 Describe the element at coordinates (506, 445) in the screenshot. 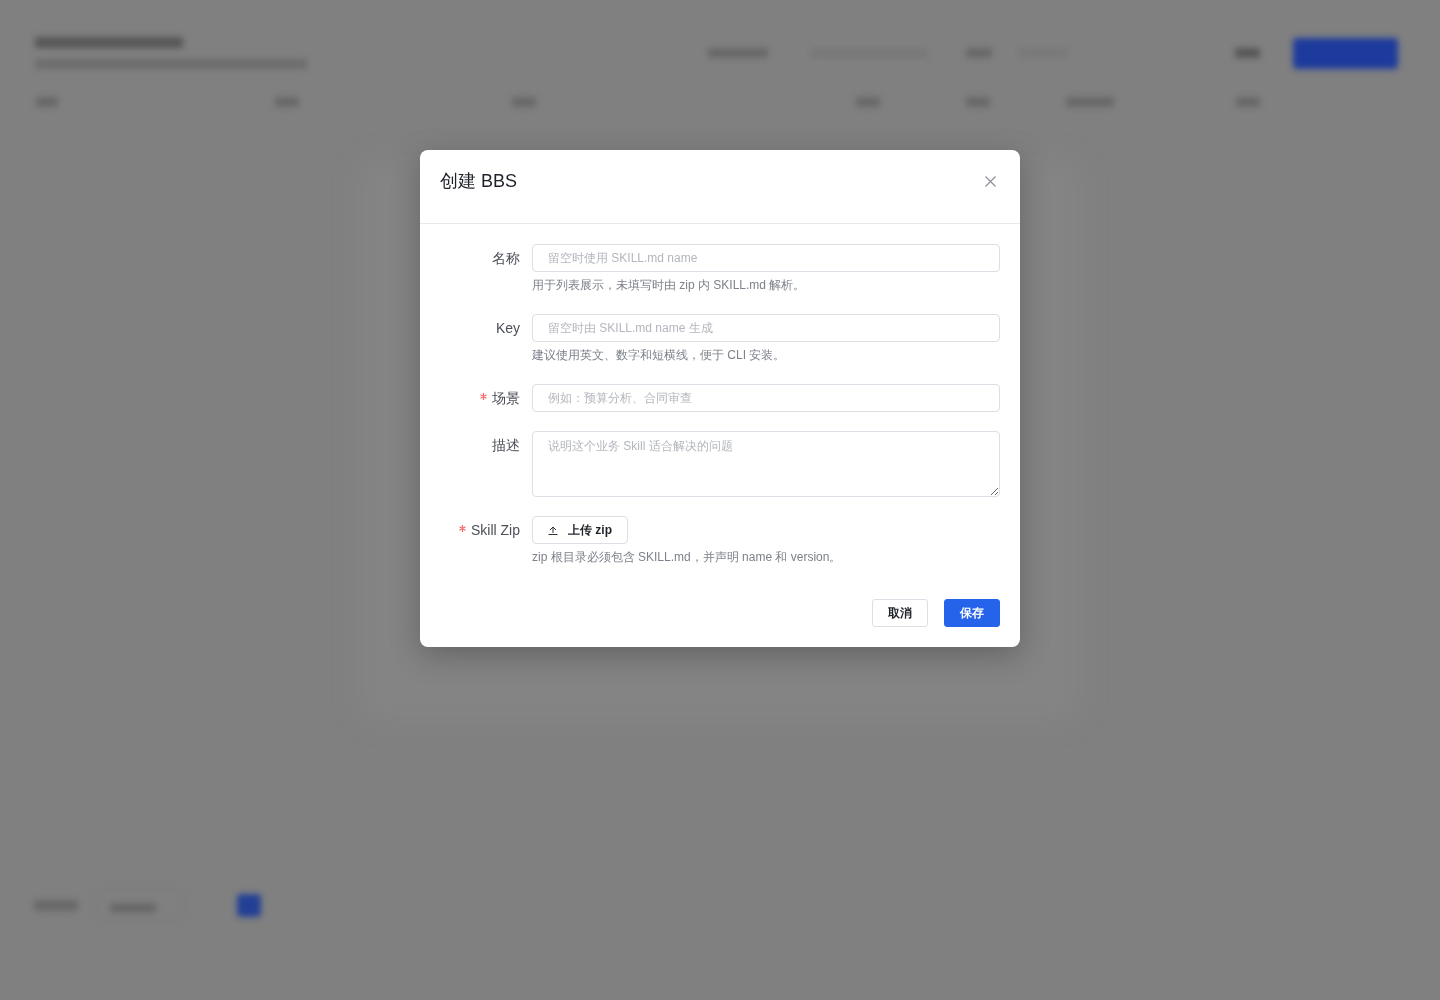

I see `field-label: 描述` at that location.